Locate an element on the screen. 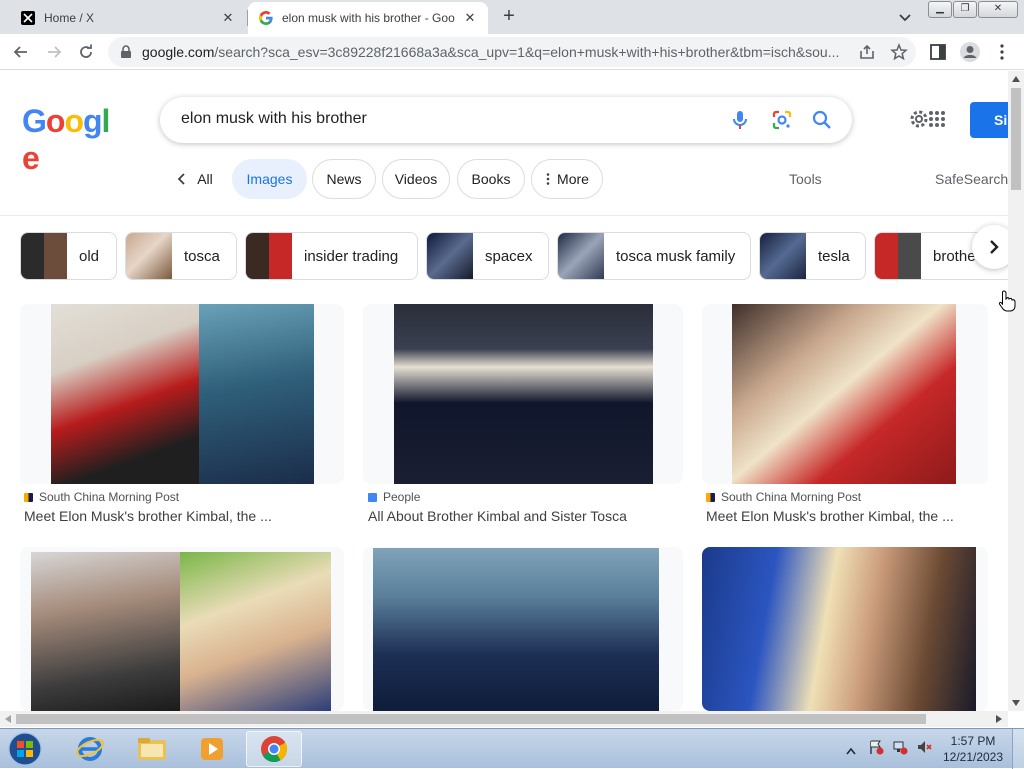  scroll-down-arrow-icon is located at coordinates (1016, 703).